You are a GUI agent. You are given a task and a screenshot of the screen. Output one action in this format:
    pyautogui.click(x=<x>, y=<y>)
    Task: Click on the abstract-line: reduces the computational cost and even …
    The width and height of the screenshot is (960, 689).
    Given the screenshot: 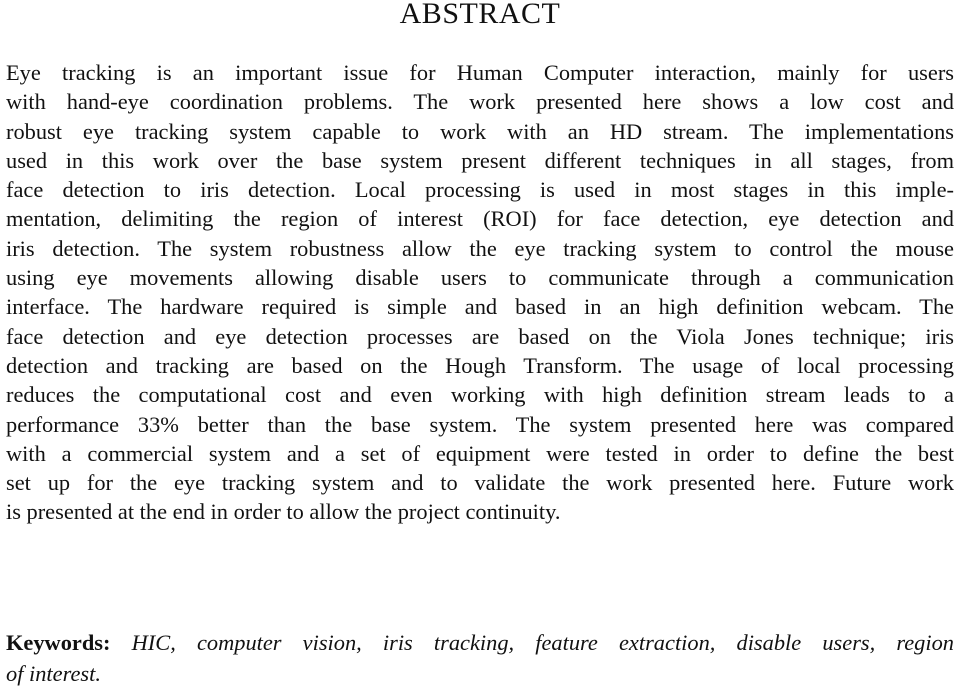 What is the action you would take?
    pyautogui.click(x=480, y=395)
    